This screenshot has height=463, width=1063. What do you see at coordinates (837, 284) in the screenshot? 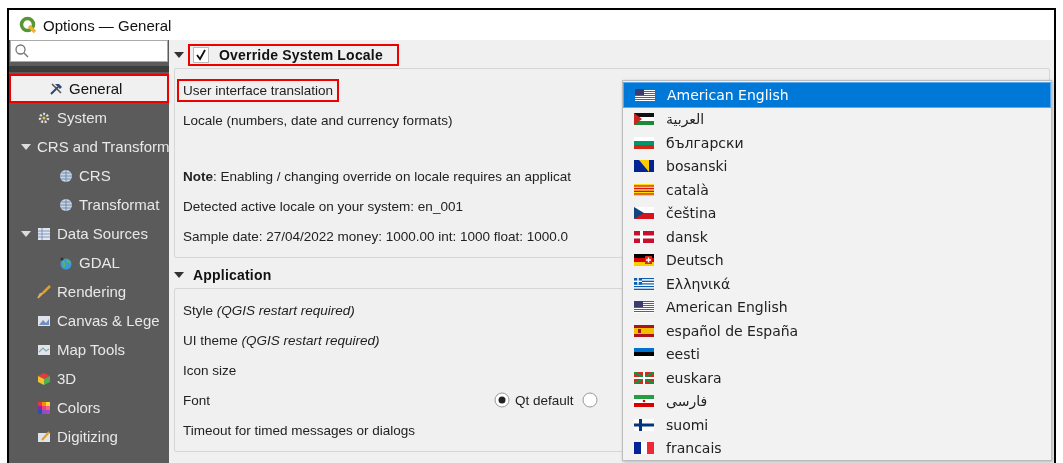
I see `dropdown-option: Ελληνικά` at bounding box center [837, 284].